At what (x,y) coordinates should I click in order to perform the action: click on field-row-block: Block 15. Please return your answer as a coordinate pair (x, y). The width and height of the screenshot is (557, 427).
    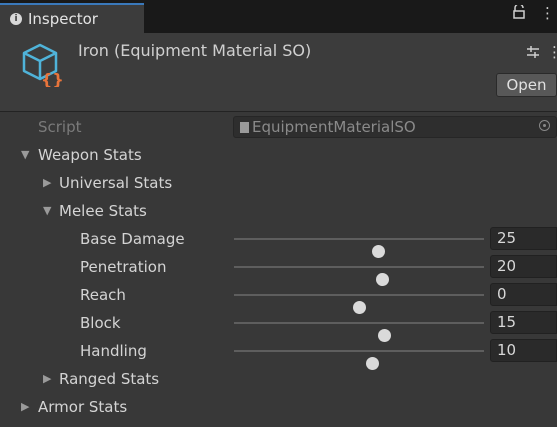
    Looking at the image, I should click on (278, 325).